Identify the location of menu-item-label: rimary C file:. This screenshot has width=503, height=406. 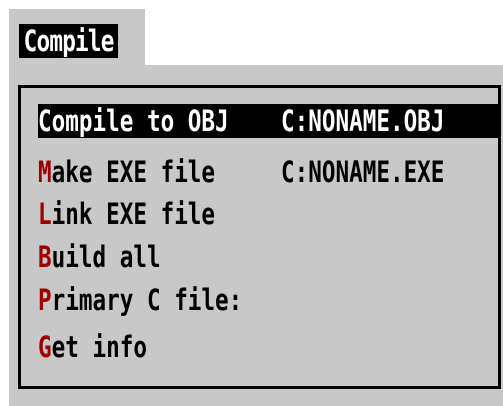
(147, 300).